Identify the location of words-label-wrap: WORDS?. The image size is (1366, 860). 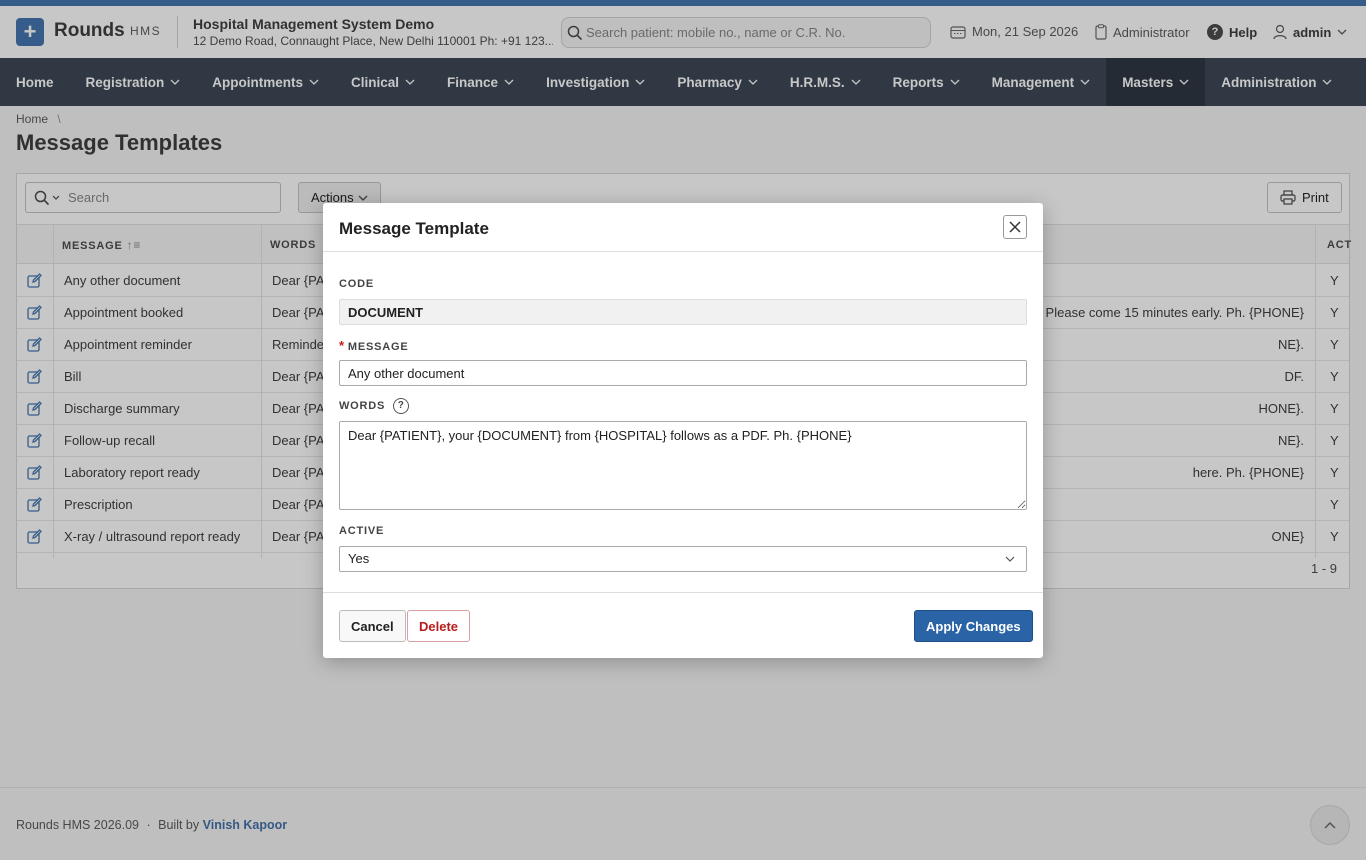
(374, 406).